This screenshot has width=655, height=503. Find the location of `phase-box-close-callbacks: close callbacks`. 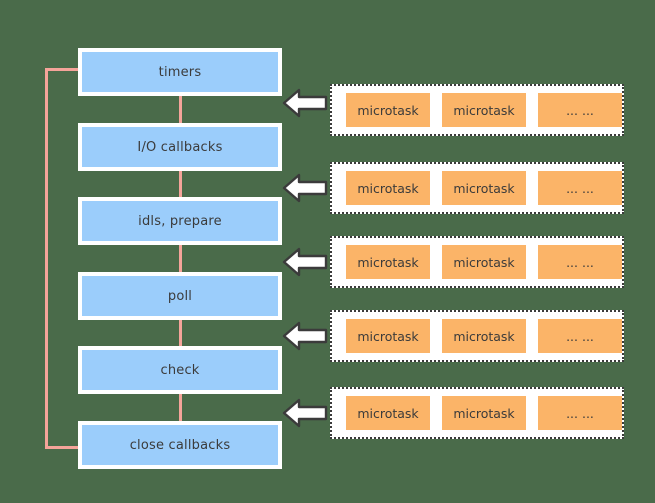

phase-box-close-callbacks: close callbacks is located at coordinates (180, 445).